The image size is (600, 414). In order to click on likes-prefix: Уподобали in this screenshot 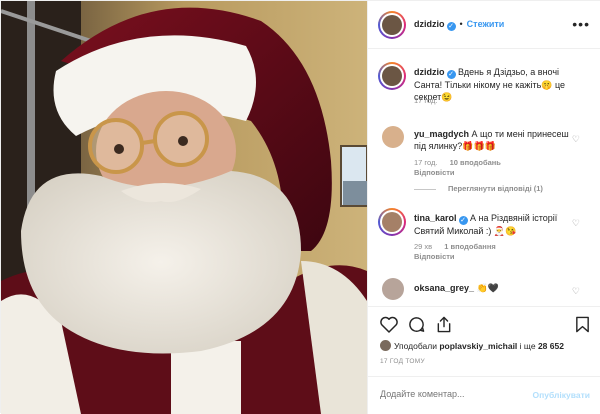, I will do `click(415, 346)`.